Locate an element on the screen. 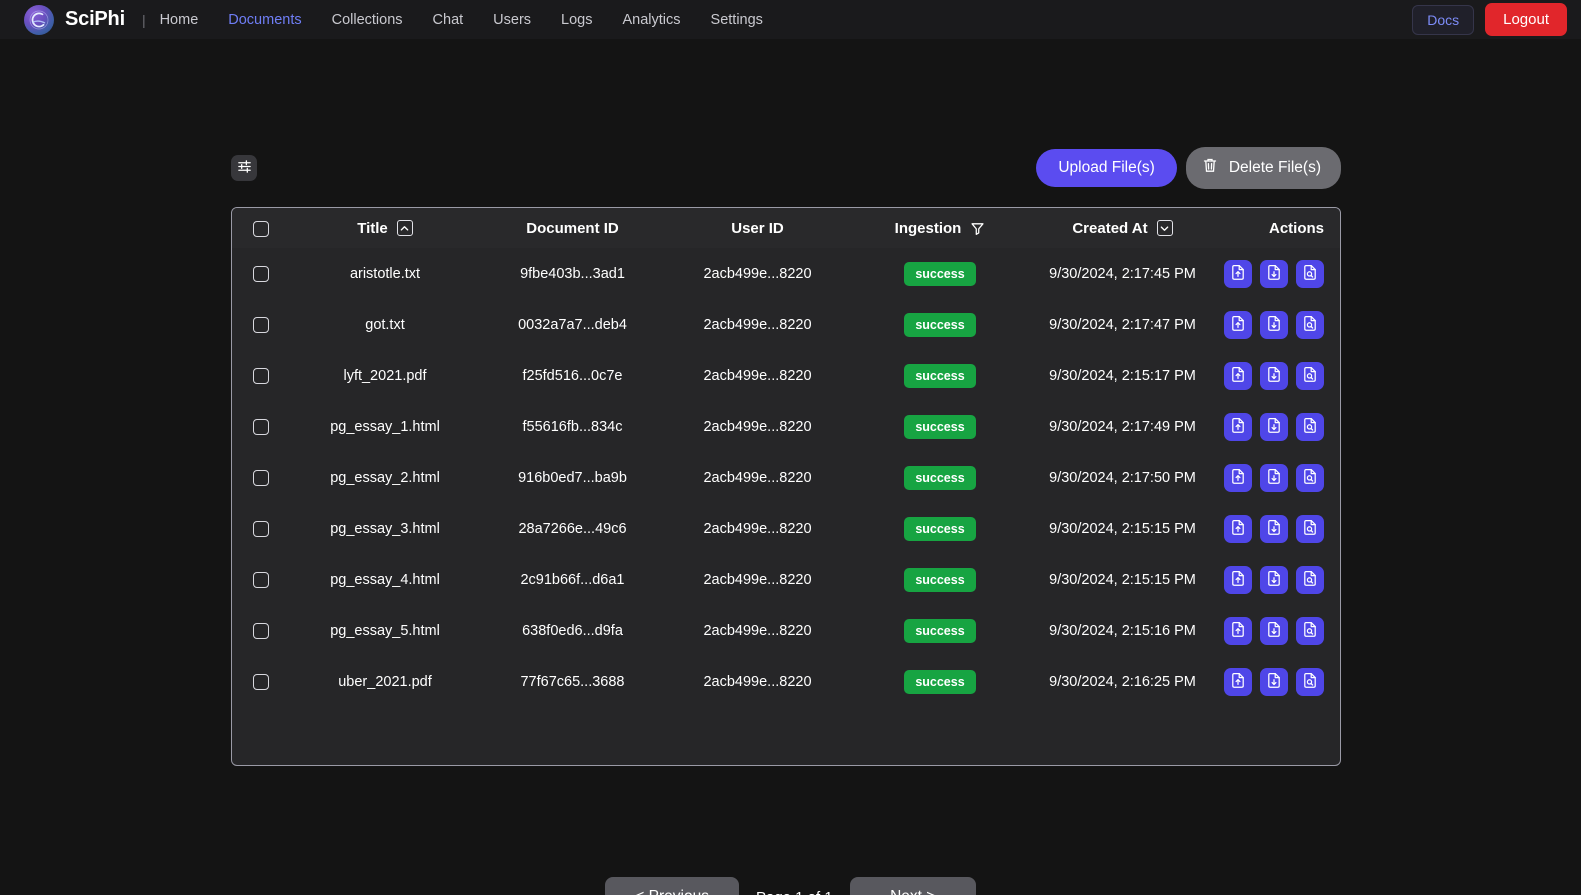  upload-files-button: Upload File(s) is located at coordinates (1106, 168).